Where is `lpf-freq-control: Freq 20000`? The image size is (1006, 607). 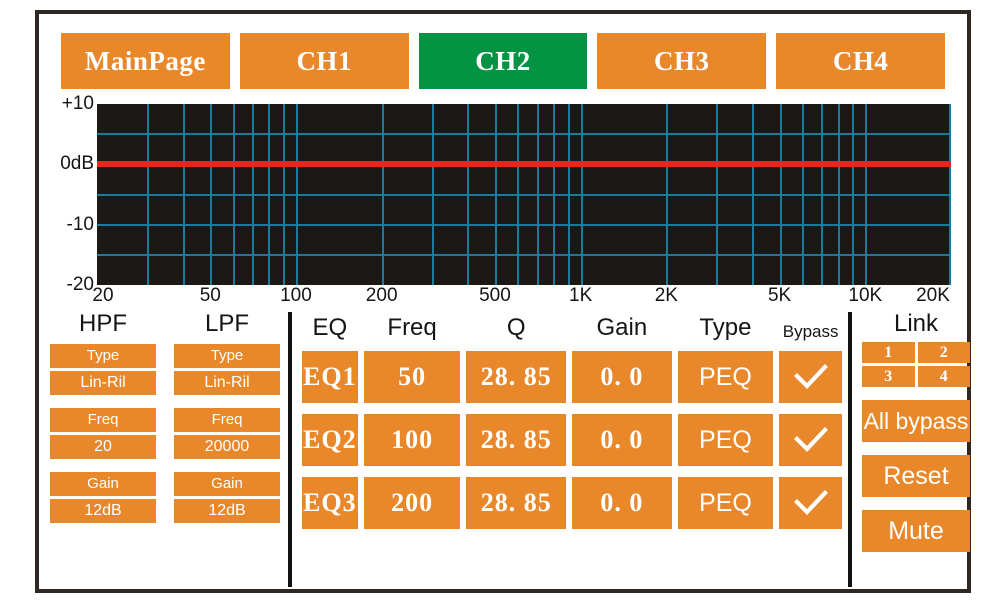
lpf-freq-control: Freq 20000 is located at coordinates (227, 433).